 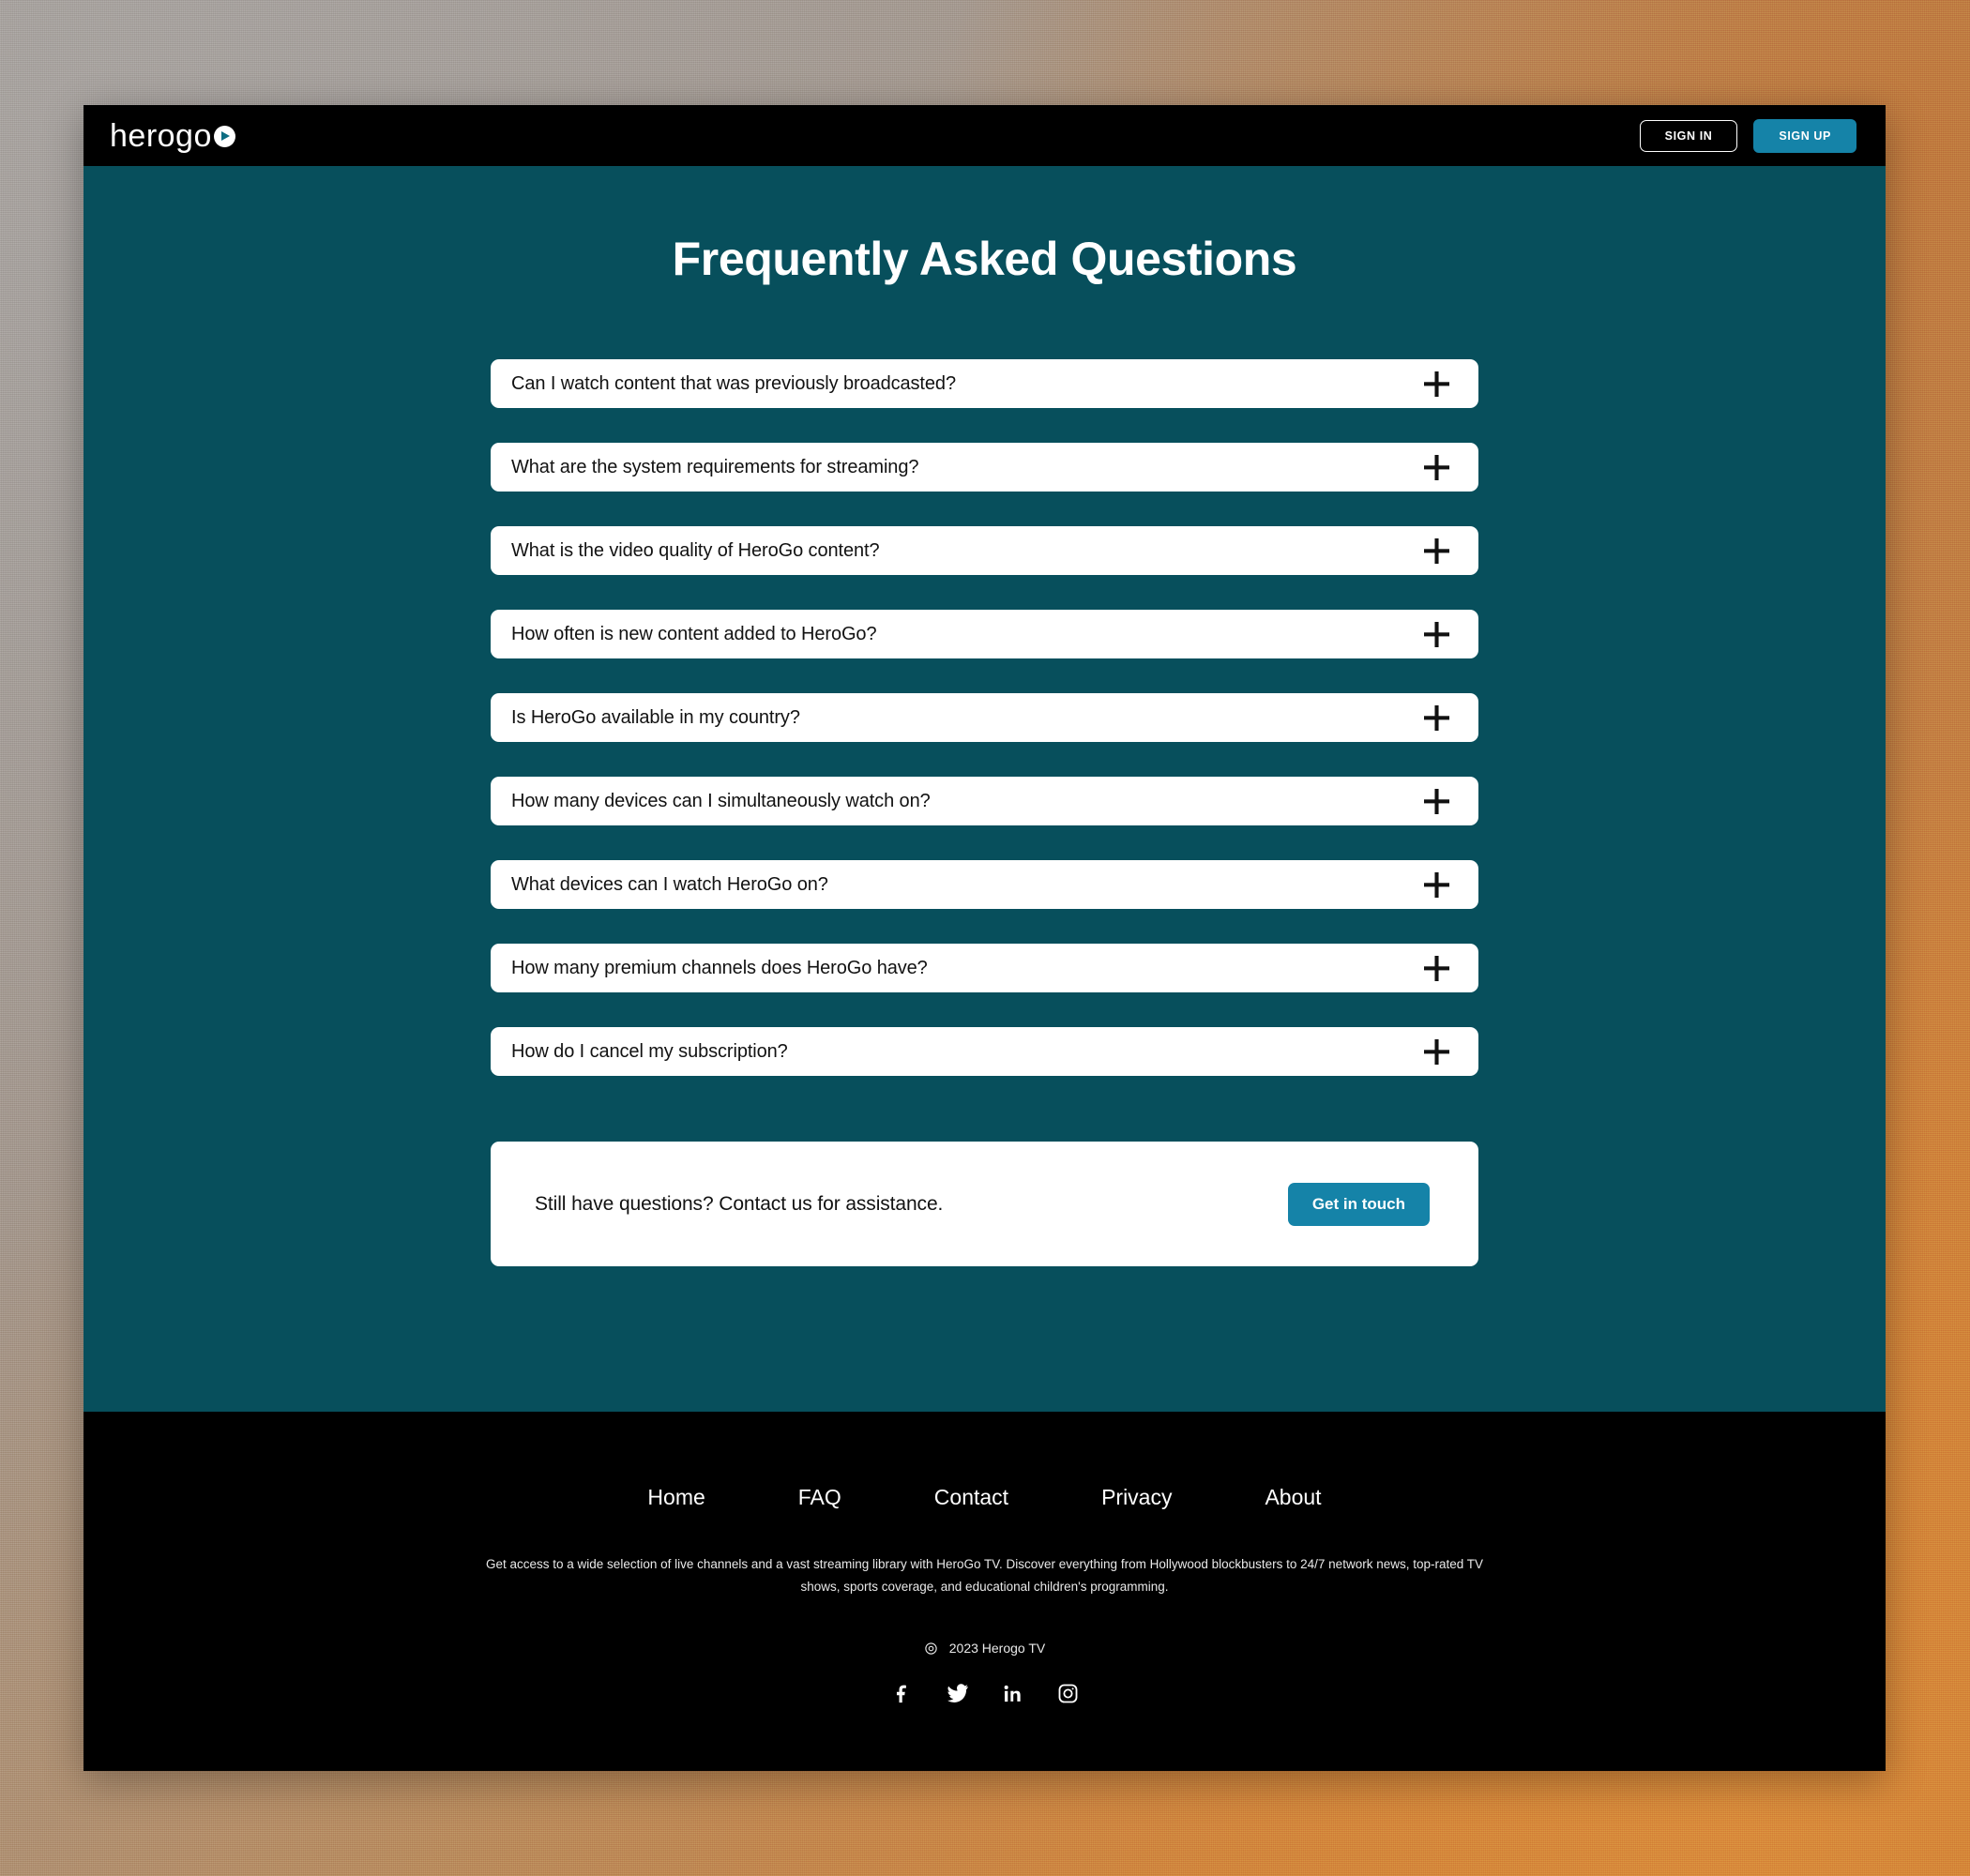 I want to click on sign-up-button: SIGN UP, so click(x=1805, y=135).